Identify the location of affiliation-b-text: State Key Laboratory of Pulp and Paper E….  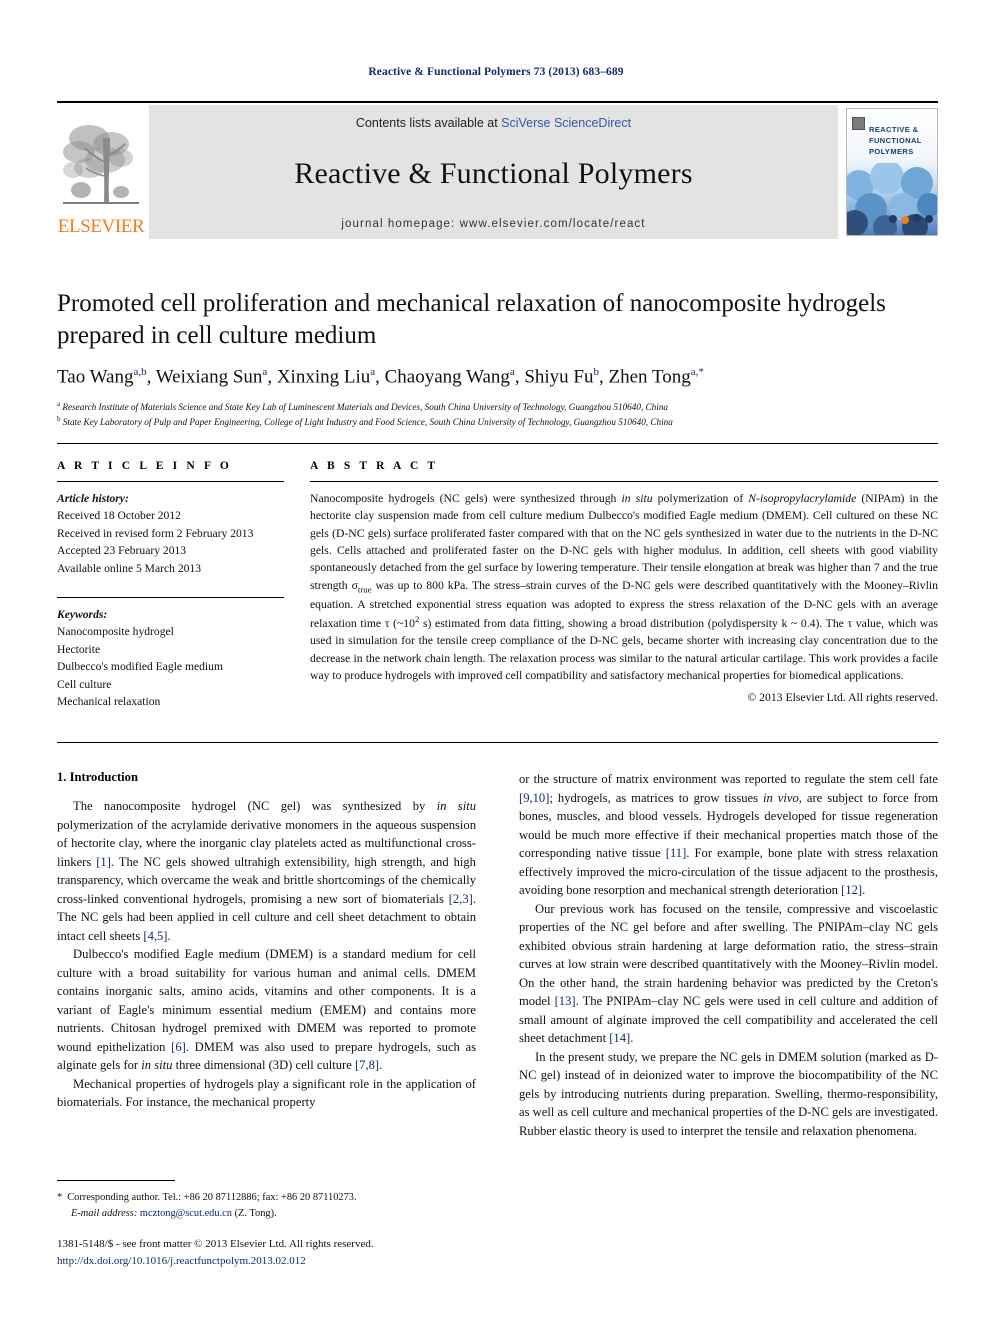
(367, 422).